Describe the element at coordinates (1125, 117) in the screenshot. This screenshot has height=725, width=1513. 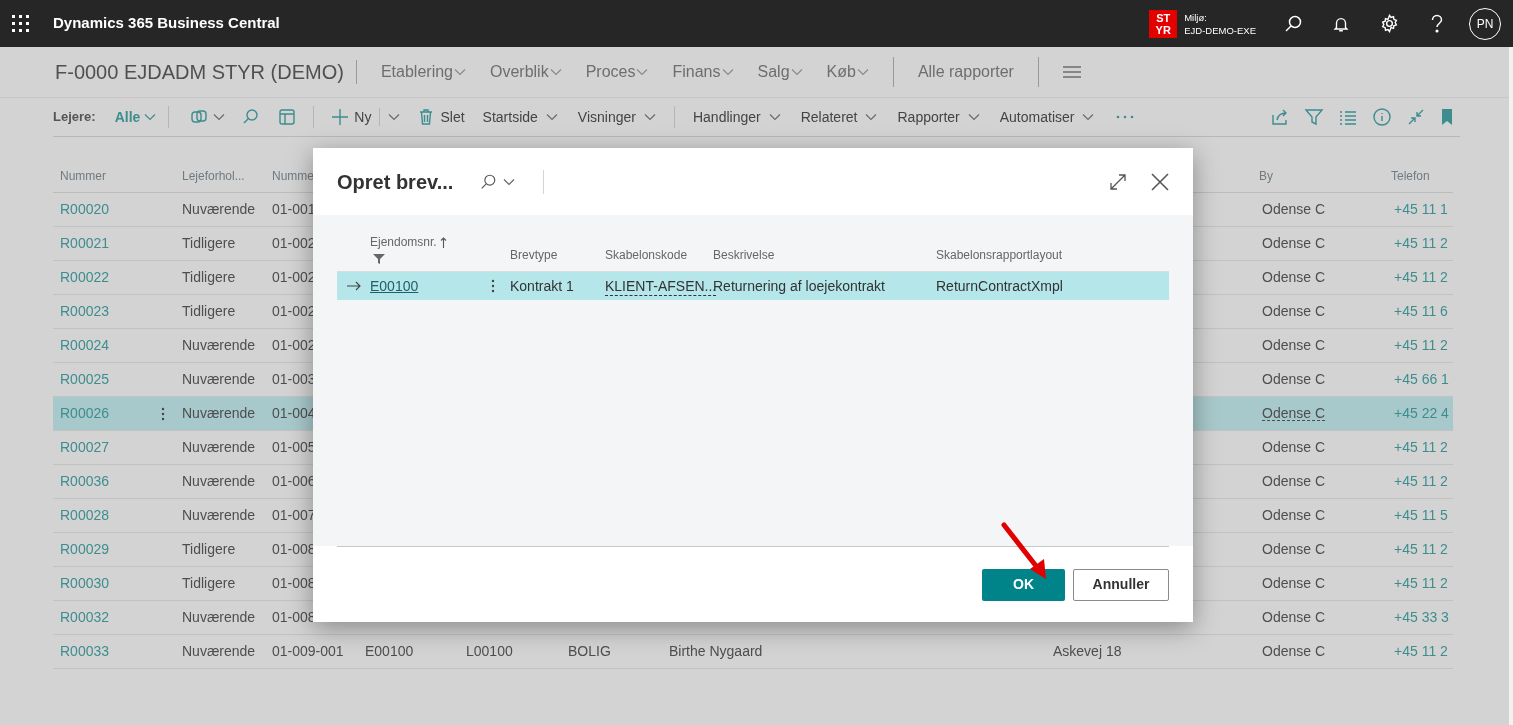
I see `more-icon` at that location.